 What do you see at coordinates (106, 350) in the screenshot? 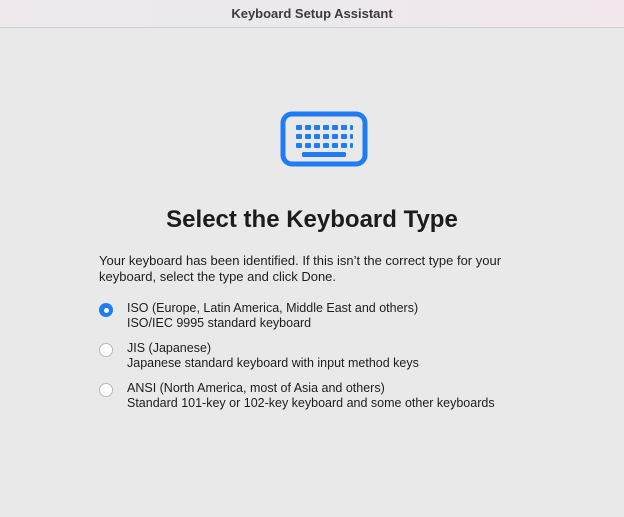
I see `radio-jis` at bounding box center [106, 350].